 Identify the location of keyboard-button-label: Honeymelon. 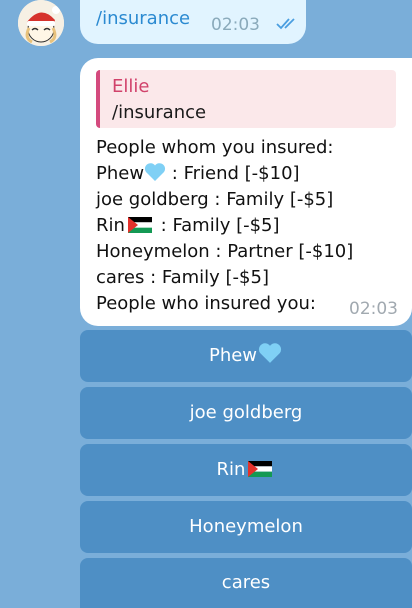
(246, 526).